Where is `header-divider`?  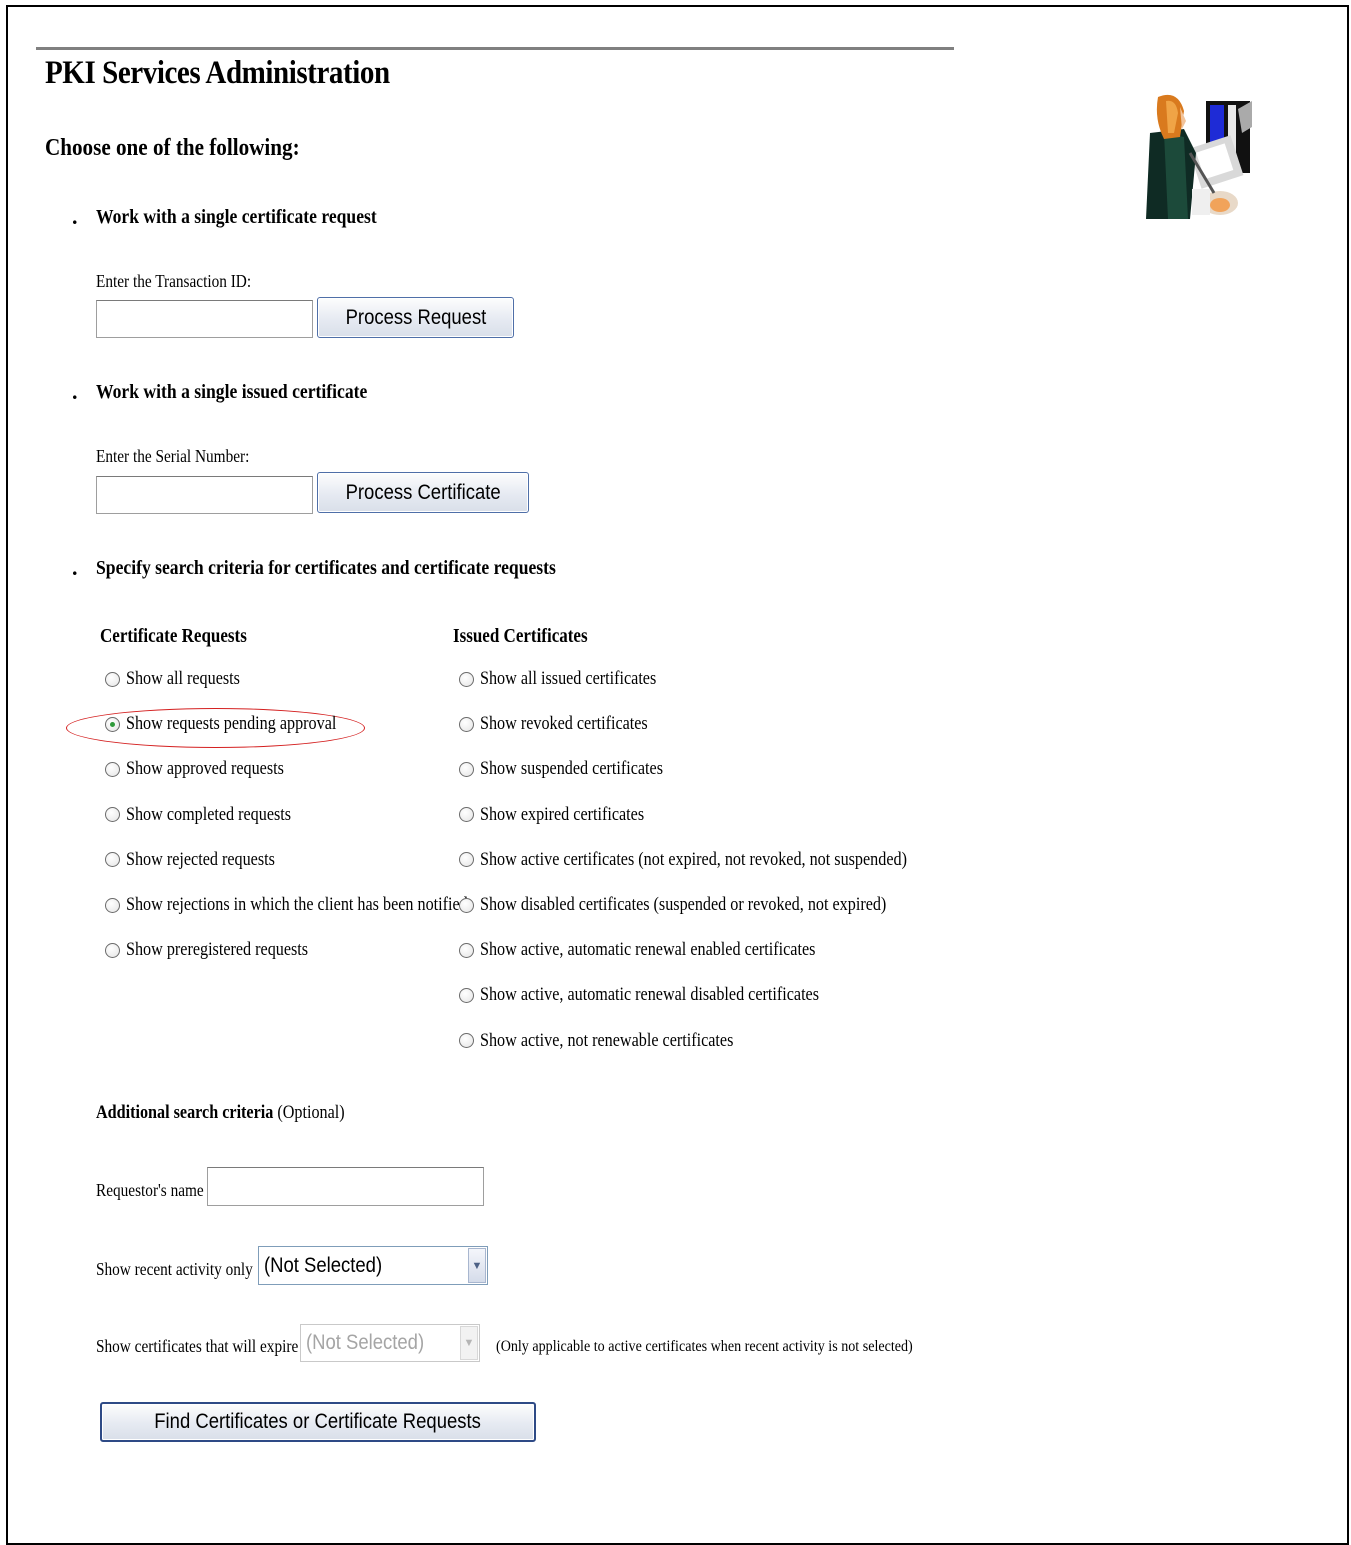 header-divider is located at coordinates (495, 48).